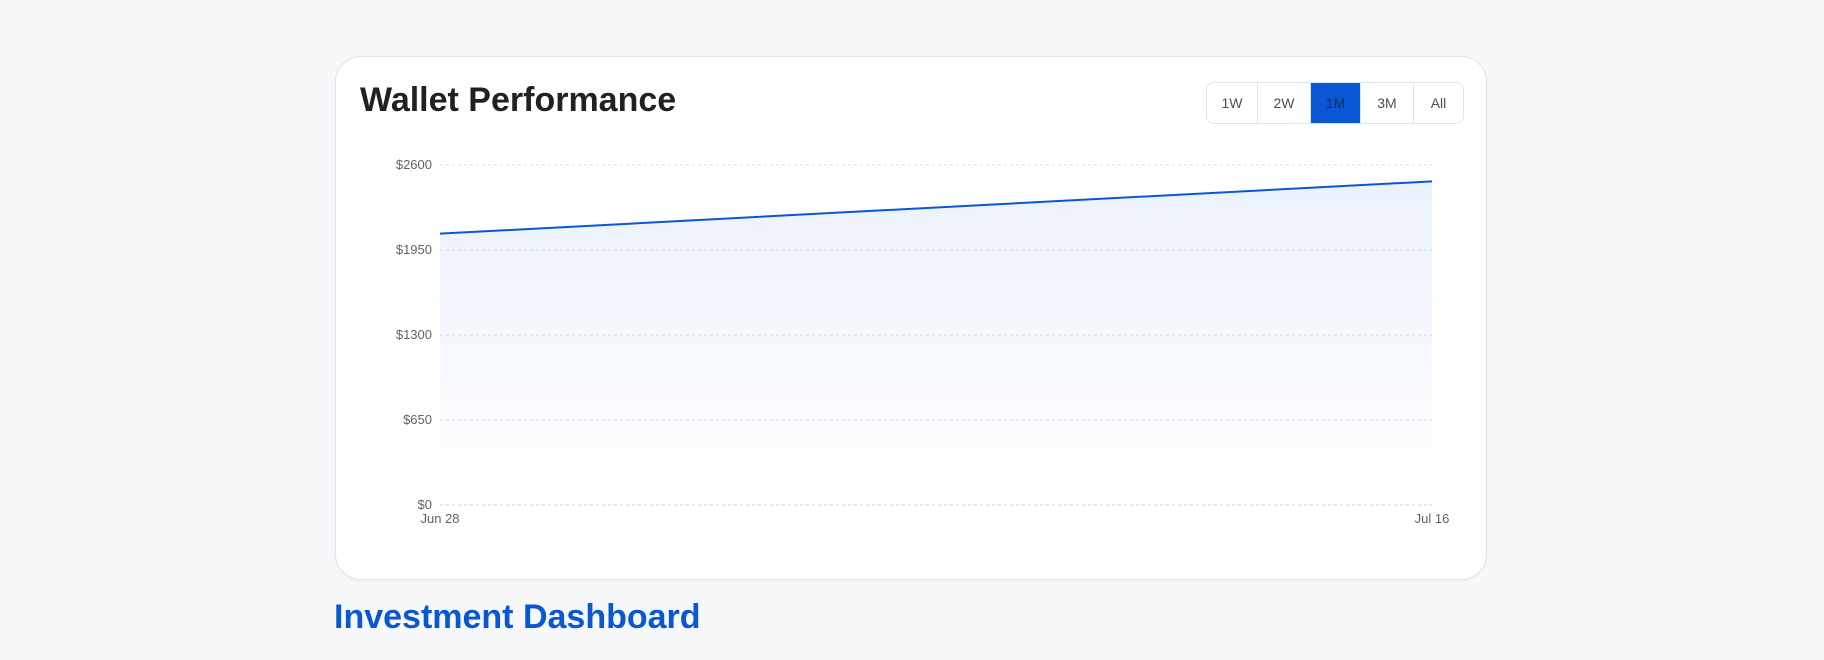 This screenshot has width=1824, height=660. Describe the element at coordinates (439, 518) in the screenshot. I see `x-tick-label: Jun 28` at that location.